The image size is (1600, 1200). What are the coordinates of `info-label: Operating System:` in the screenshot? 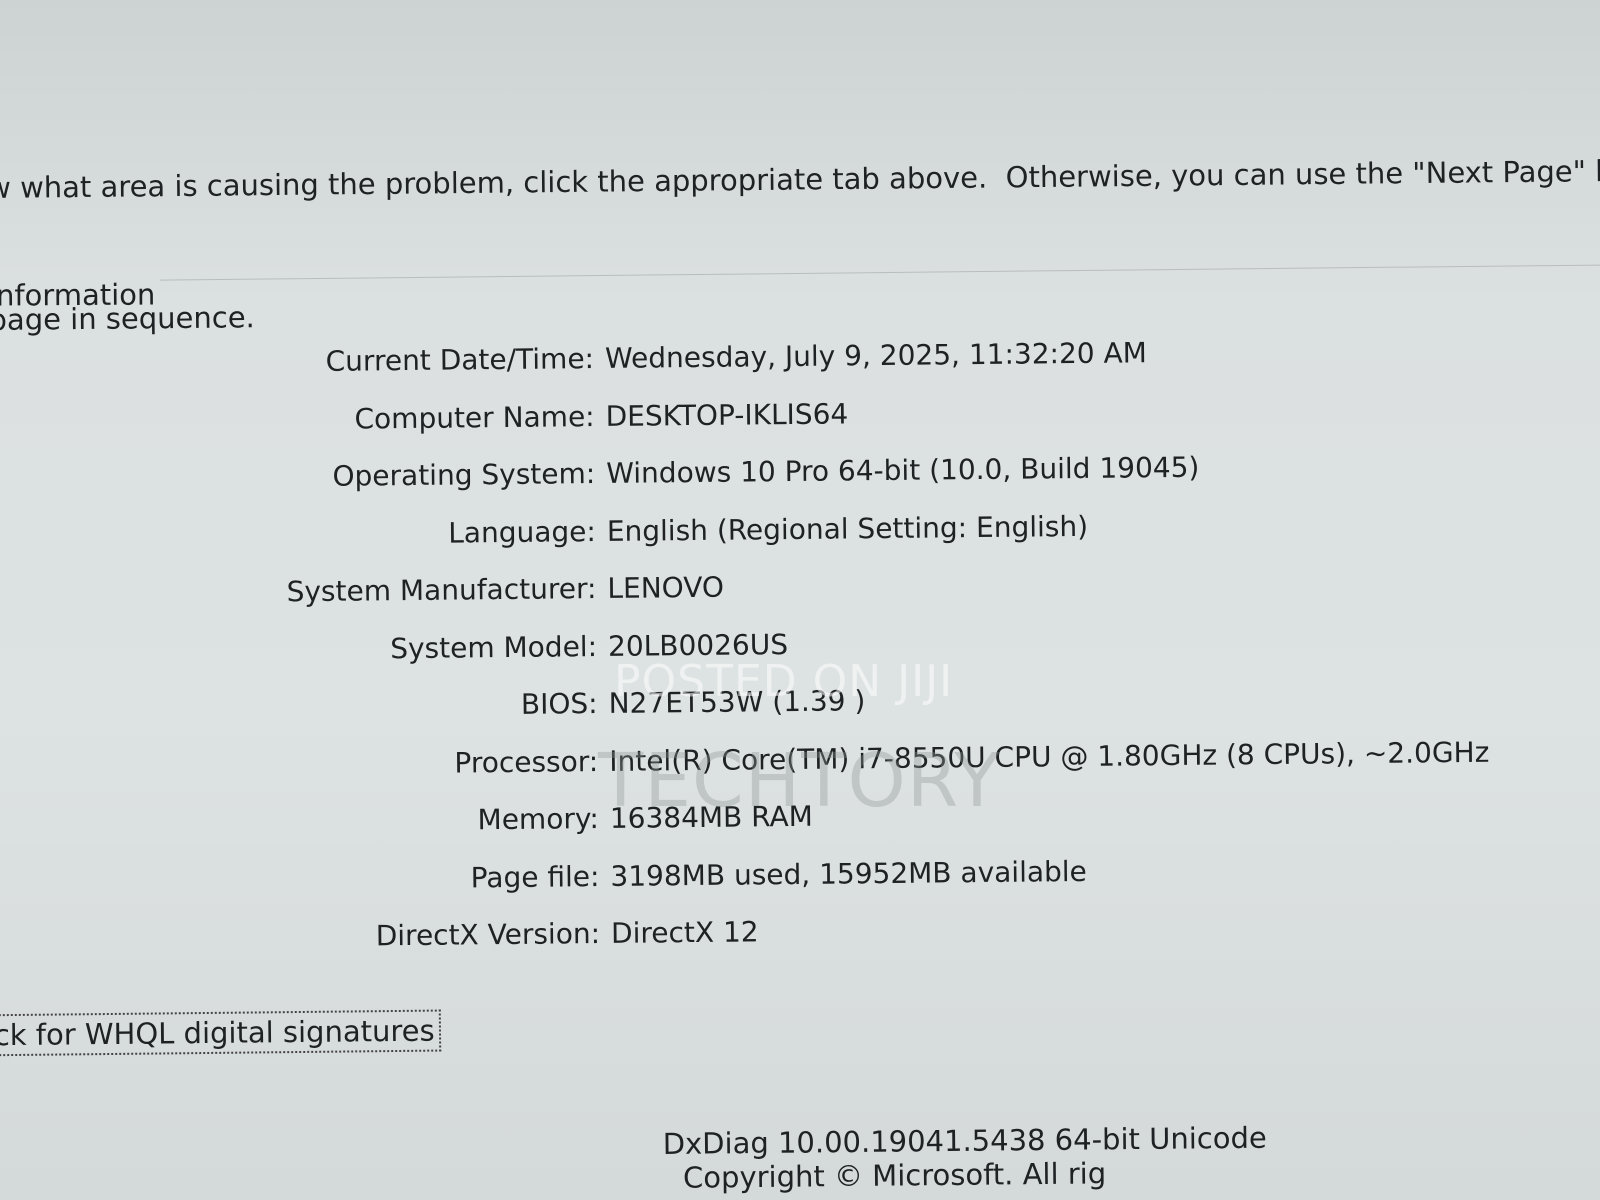 It's located at (464, 475).